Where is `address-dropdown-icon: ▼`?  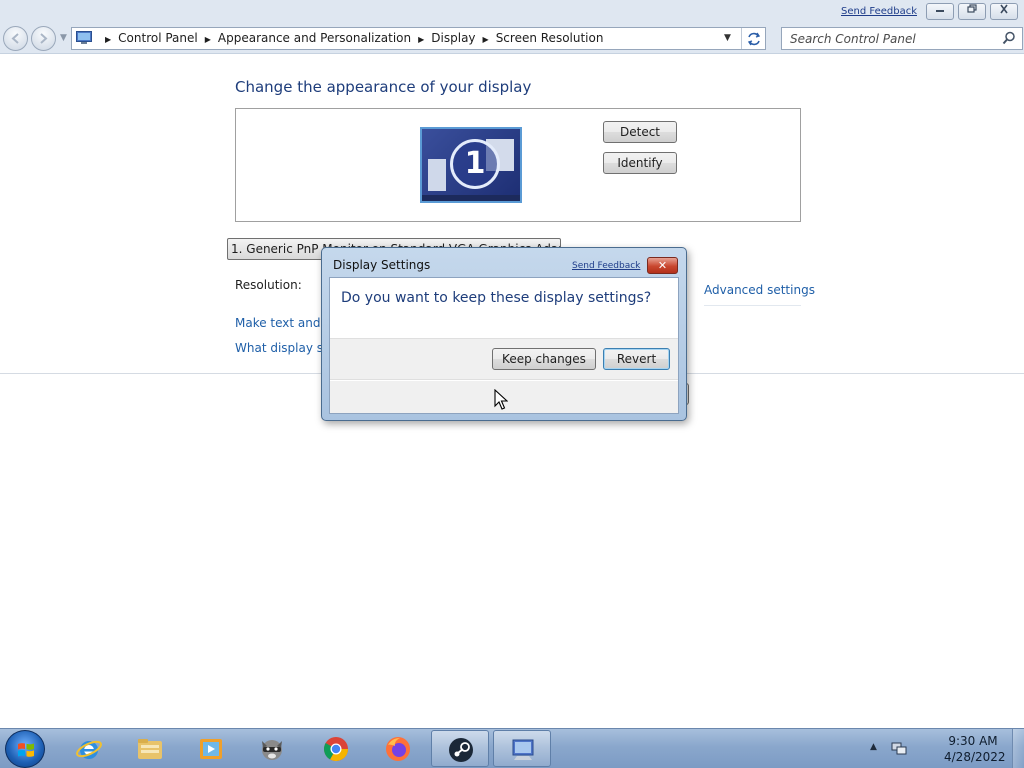 address-dropdown-icon: ▼ is located at coordinates (727, 38).